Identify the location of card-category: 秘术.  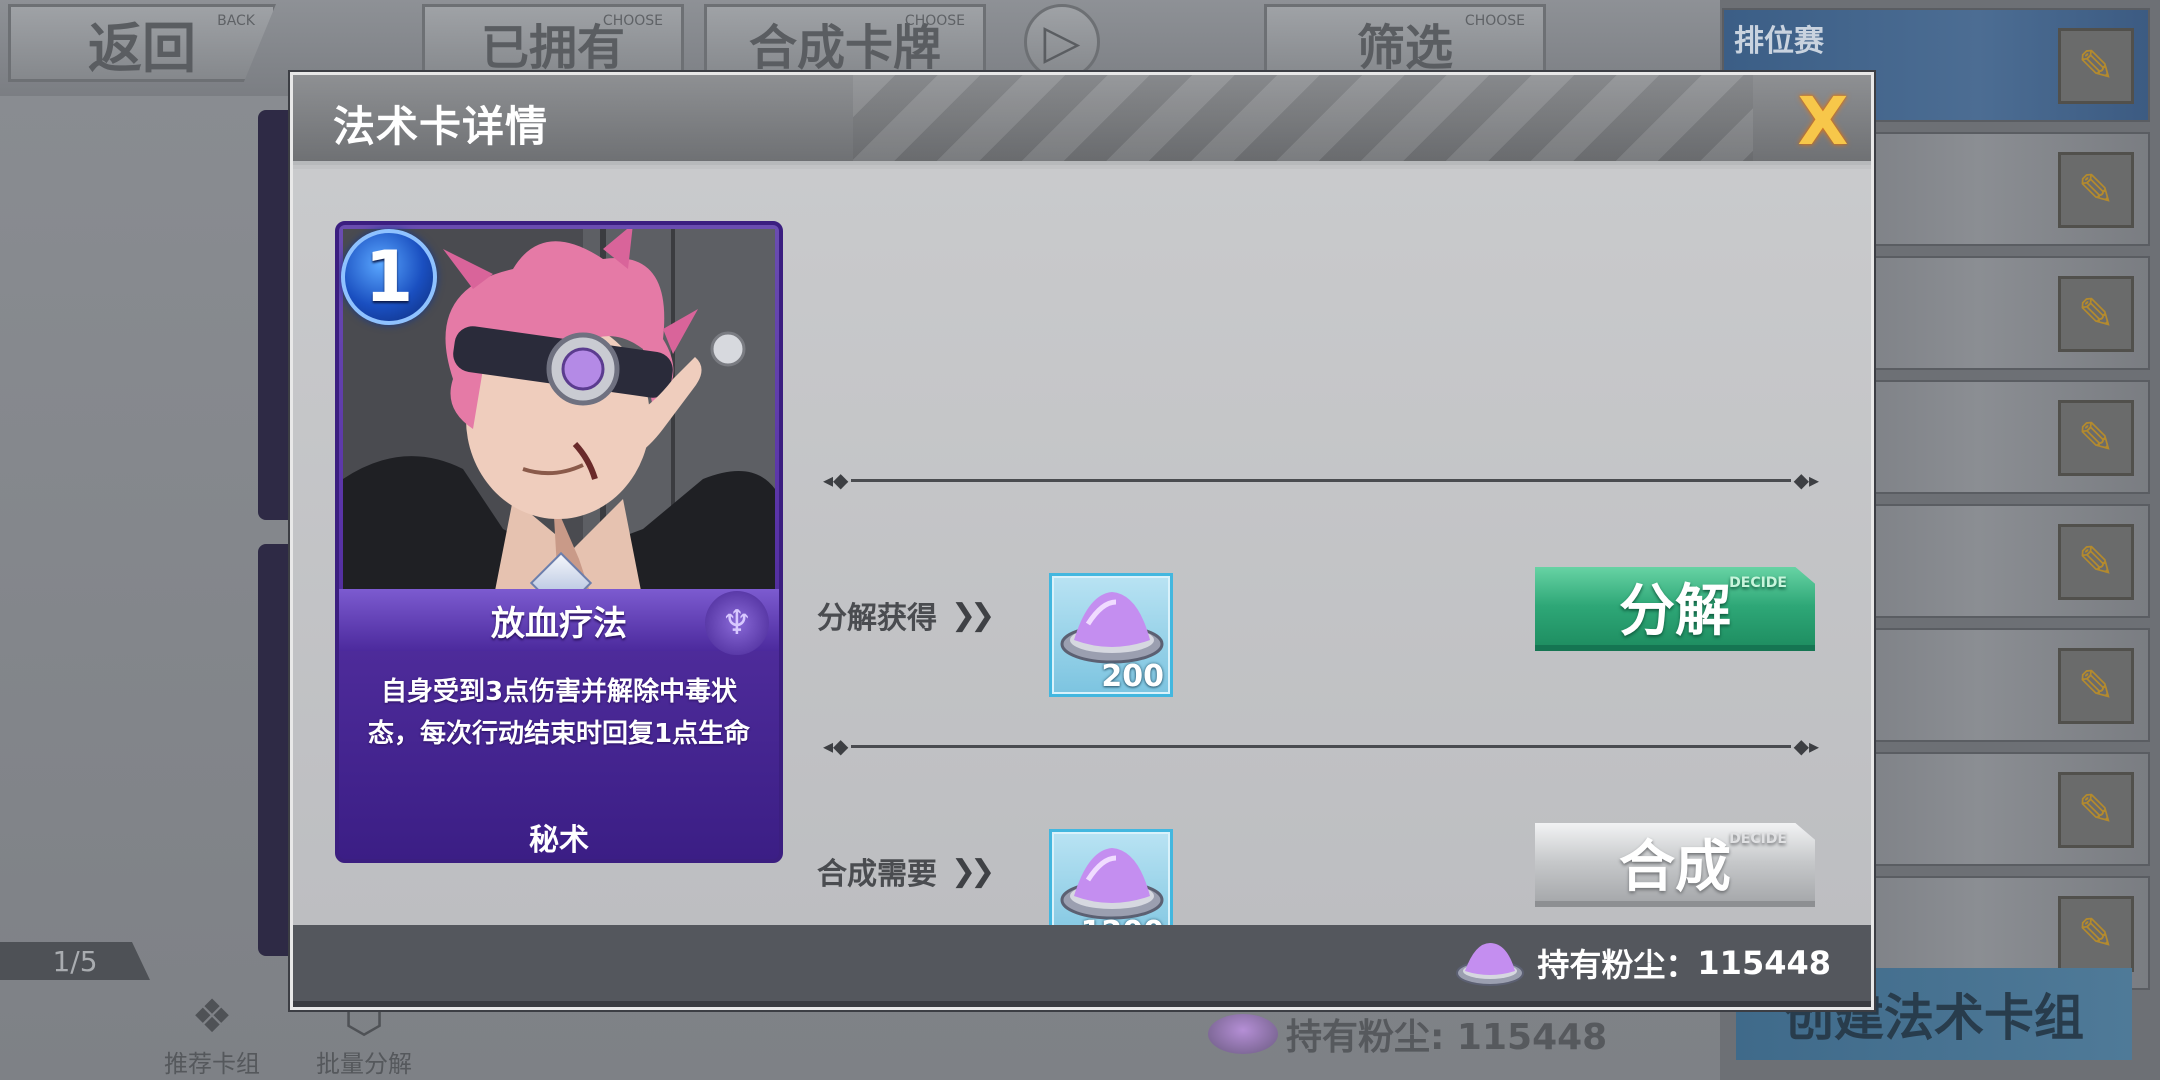
(559, 840).